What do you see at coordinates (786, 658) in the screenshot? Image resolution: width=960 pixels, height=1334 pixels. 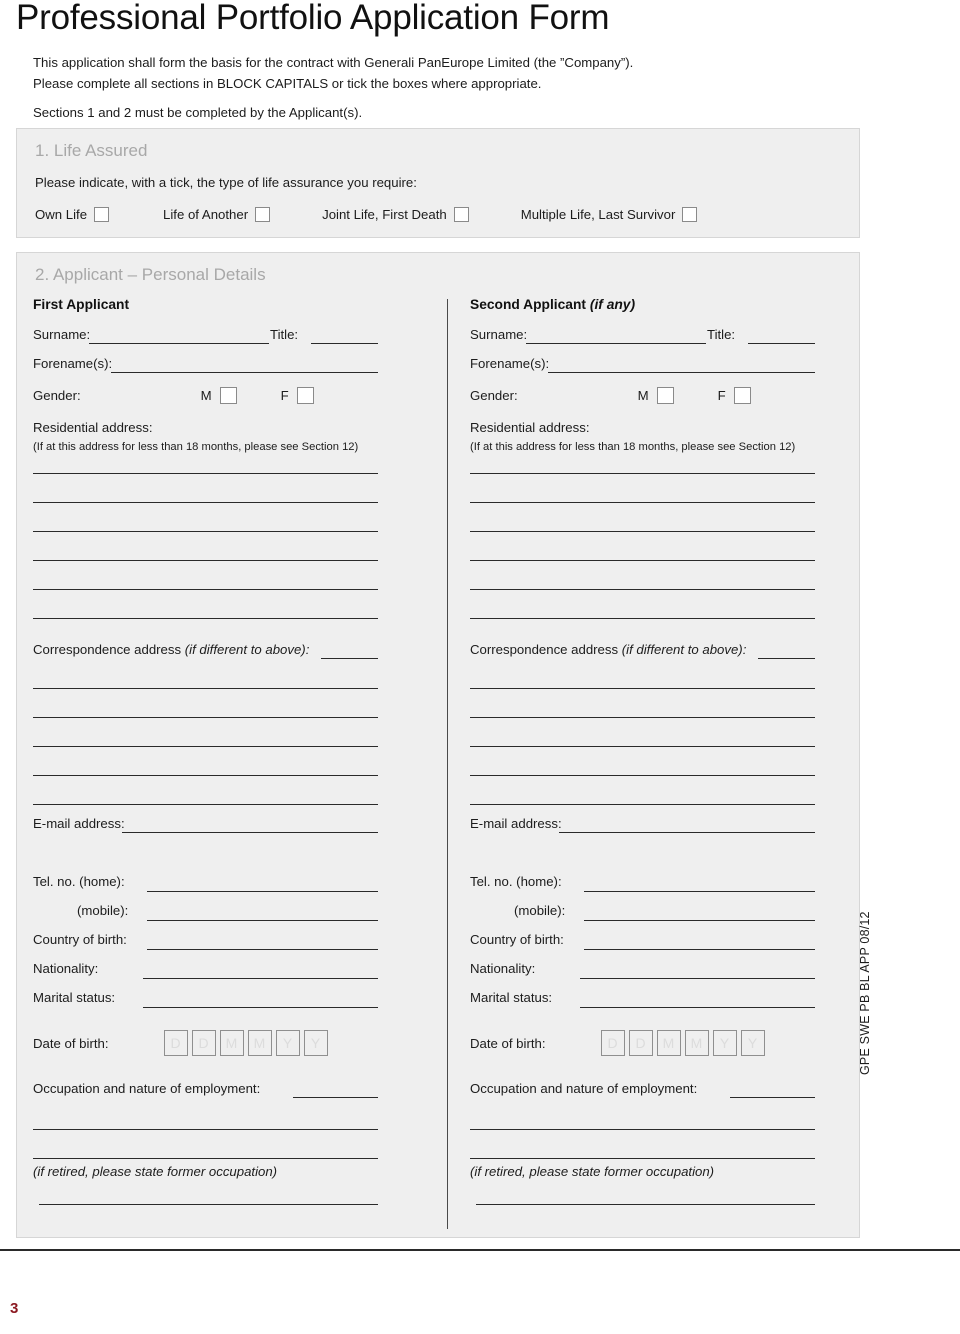 I see `second-correspondence-input` at bounding box center [786, 658].